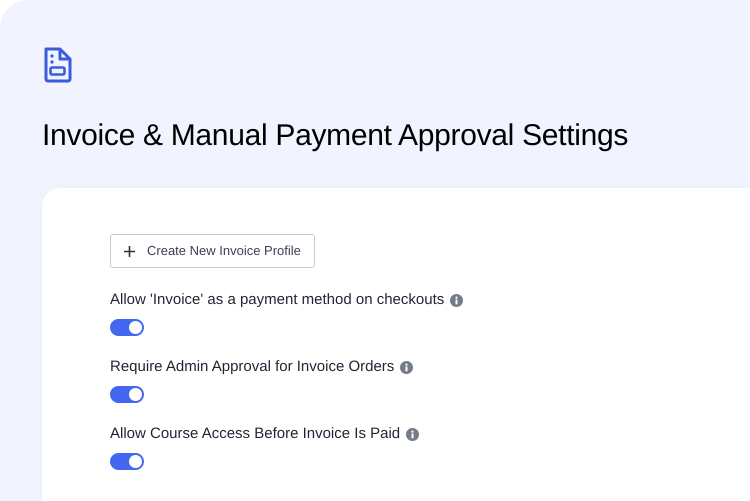  Describe the element at coordinates (252, 367) in the screenshot. I see `setting-label: Require Admin Approval for Invoice Orders` at that location.